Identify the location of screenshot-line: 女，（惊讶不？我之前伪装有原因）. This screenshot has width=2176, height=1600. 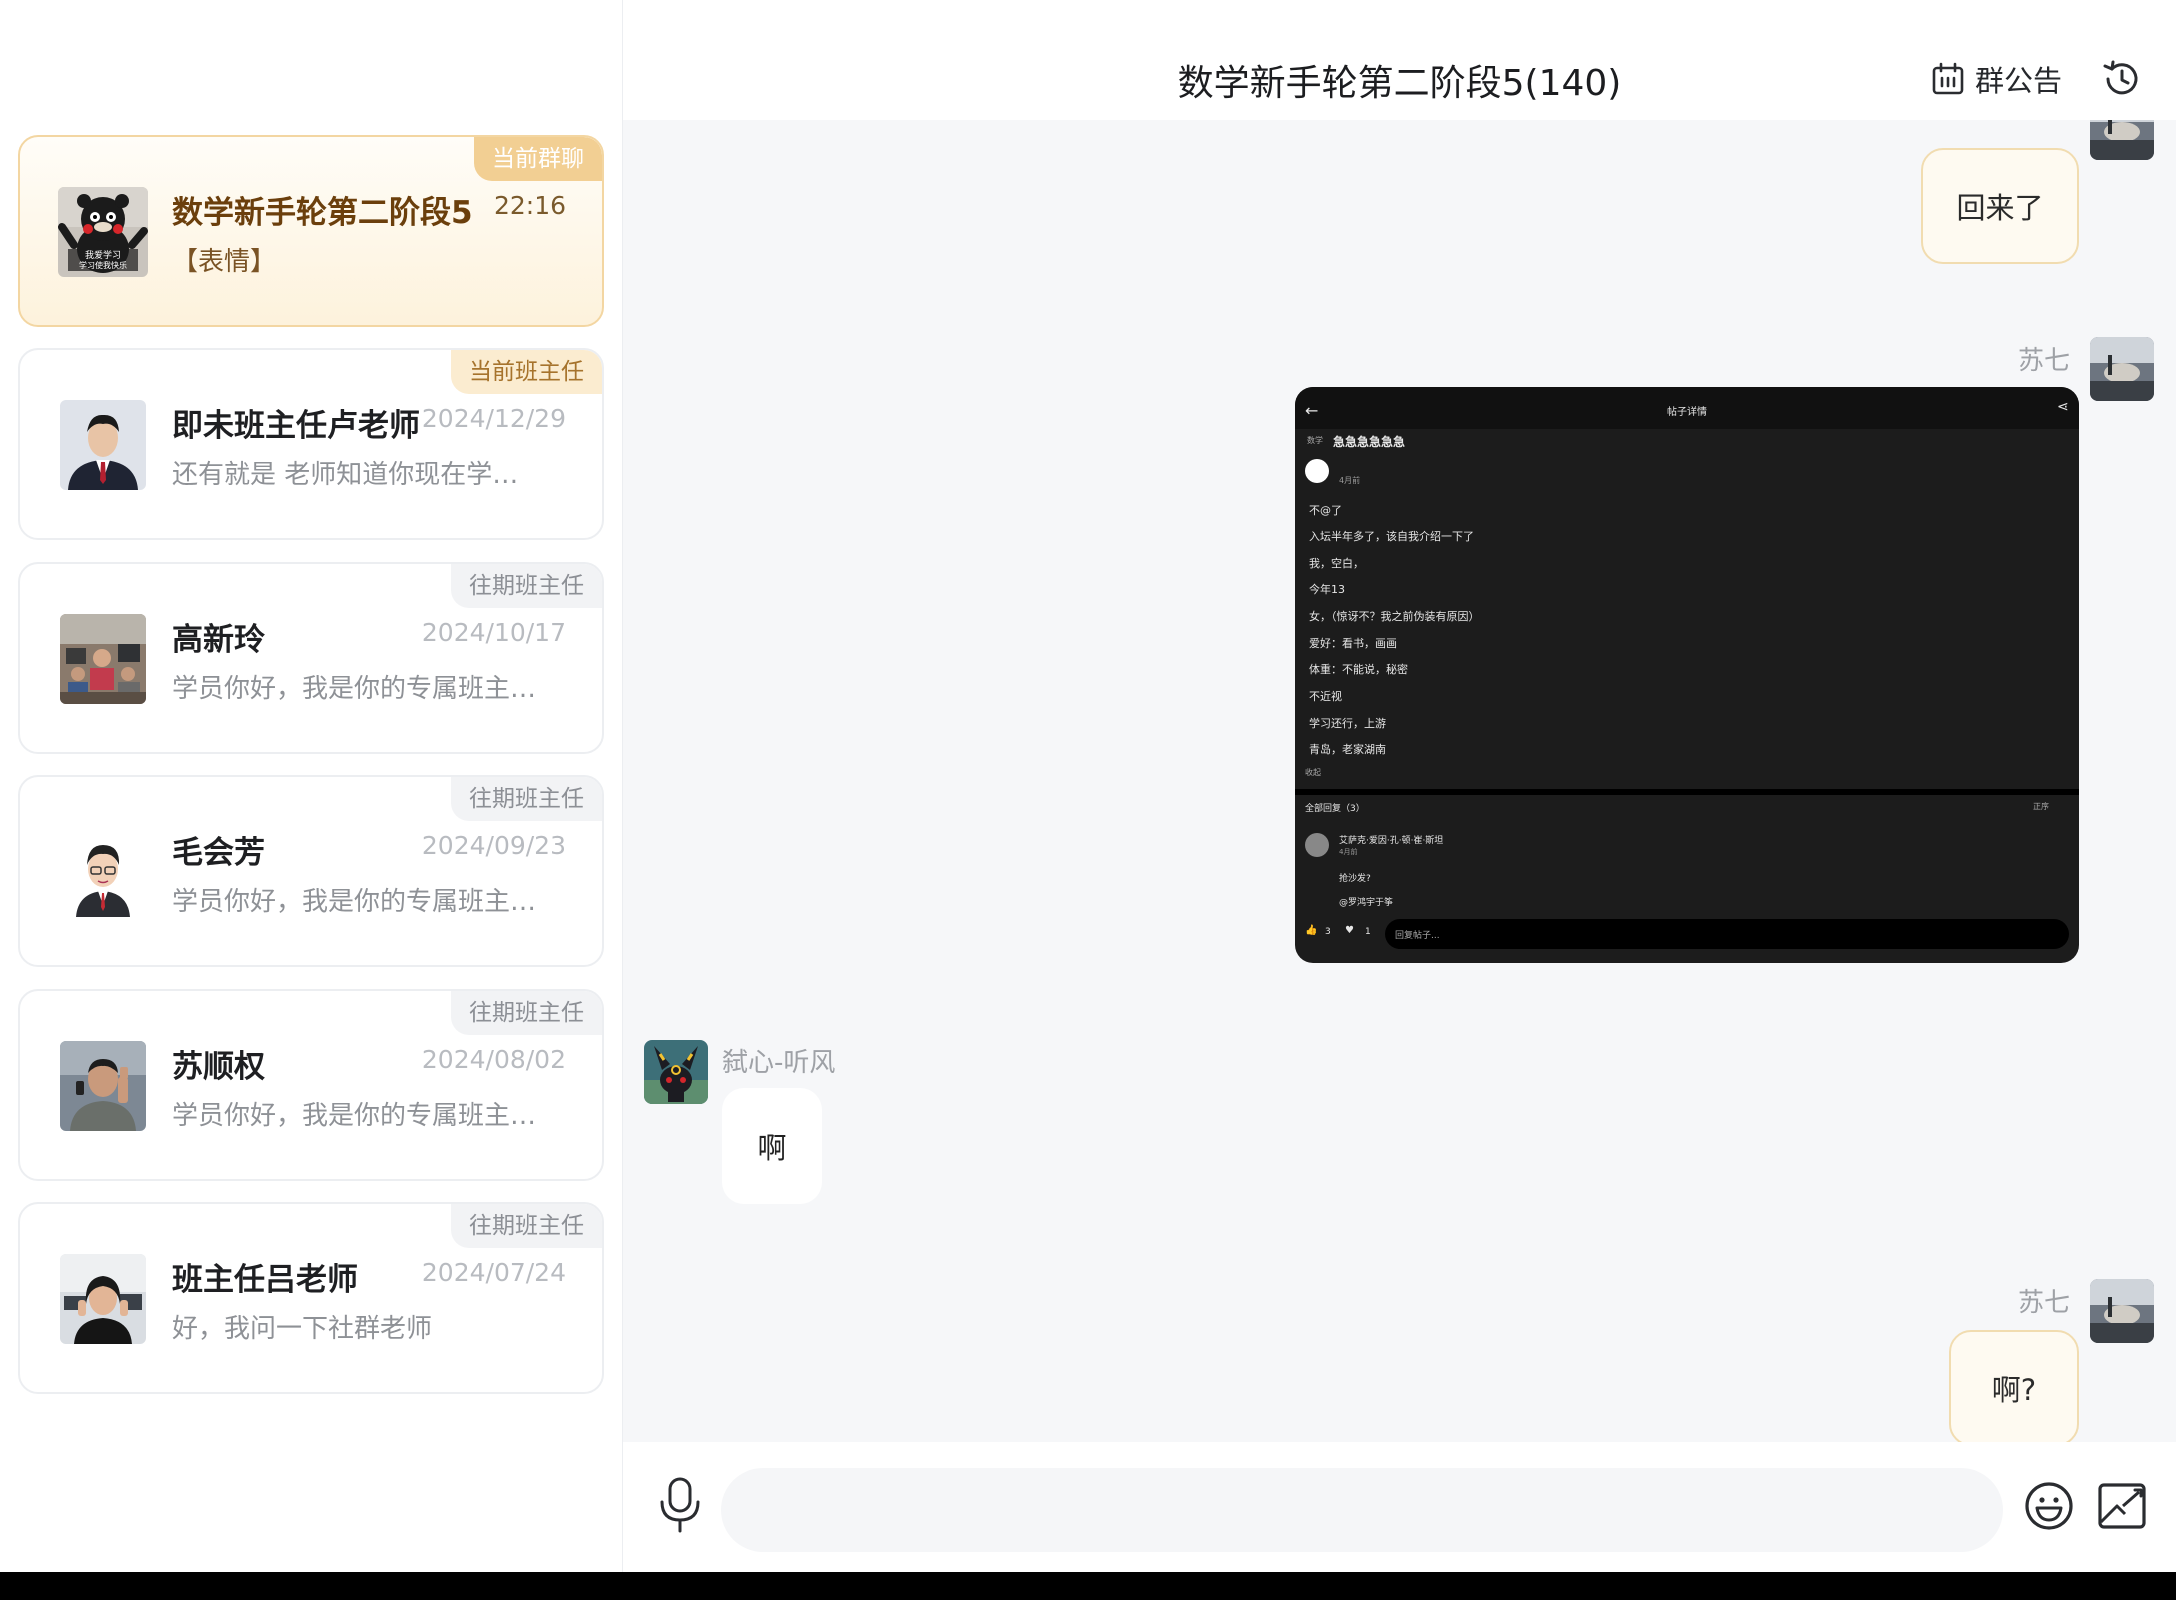
(1394, 616).